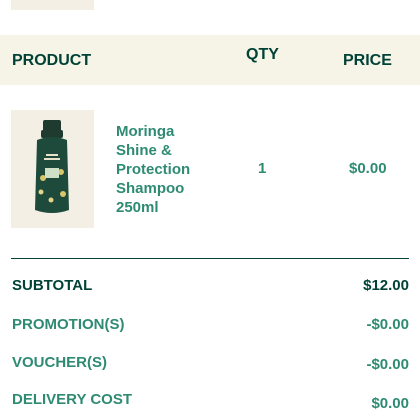 The height and width of the screenshot is (420, 420). Describe the element at coordinates (52, 285) in the screenshot. I see `subtotal-label: SUBTOTAL` at that location.